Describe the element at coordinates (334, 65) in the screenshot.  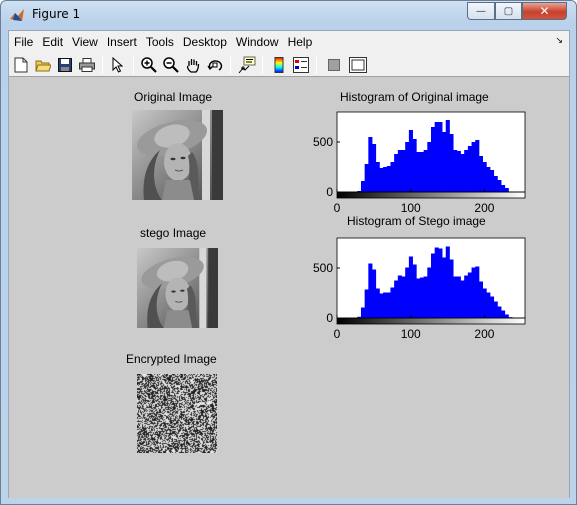
I see `hide-plot-tools-icon` at that location.